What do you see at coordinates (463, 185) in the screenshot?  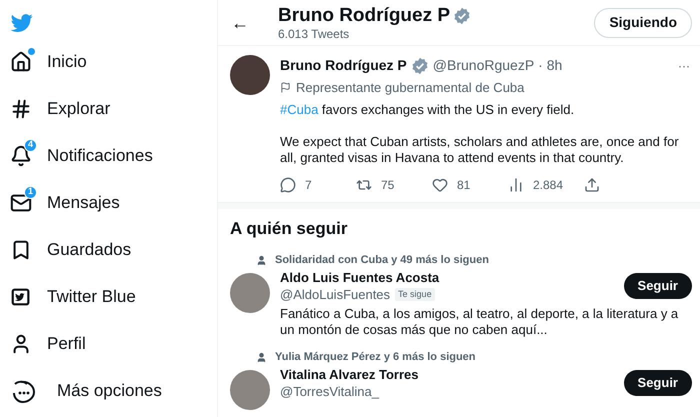 I see `action-count: 81` at bounding box center [463, 185].